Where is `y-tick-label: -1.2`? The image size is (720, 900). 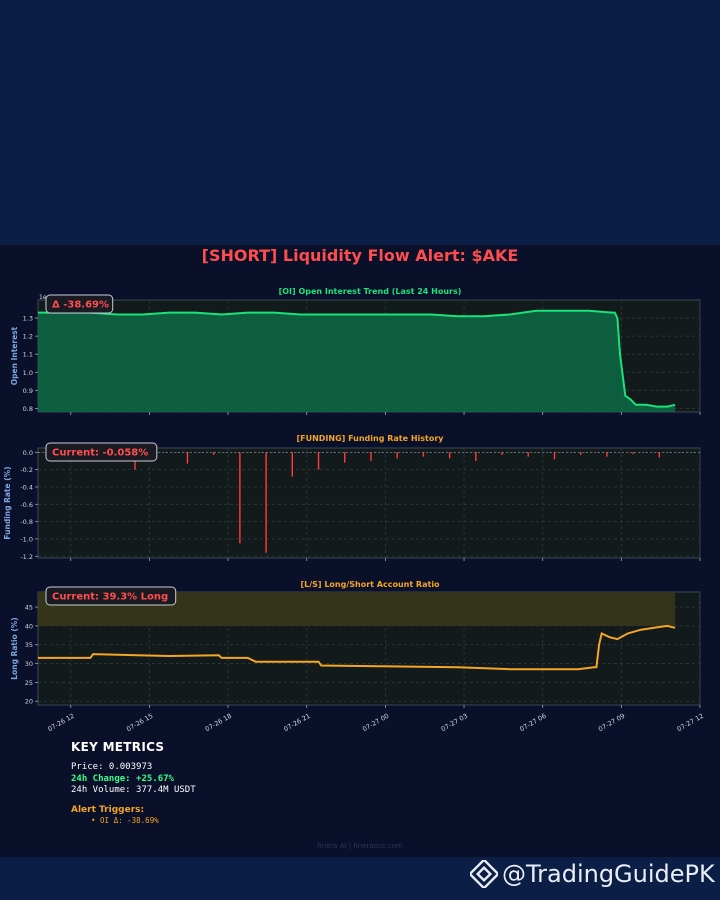 y-tick-label: -1.2 is located at coordinates (26, 557).